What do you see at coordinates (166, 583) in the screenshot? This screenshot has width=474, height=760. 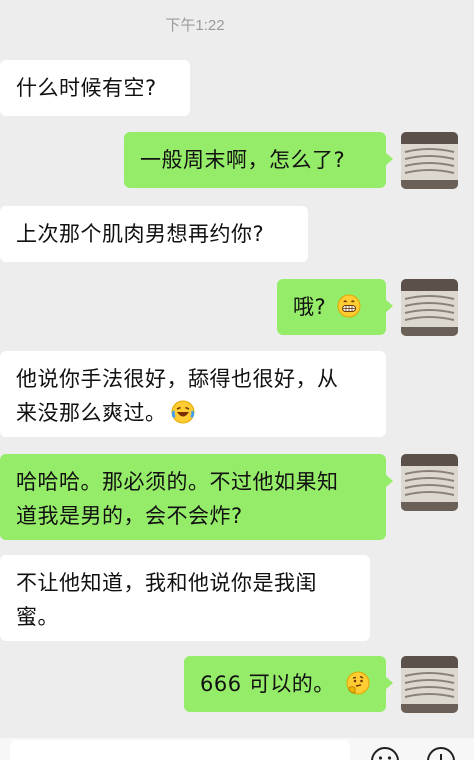 I see `message-text-line: 不让他知道，我和他说你是我闺` at bounding box center [166, 583].